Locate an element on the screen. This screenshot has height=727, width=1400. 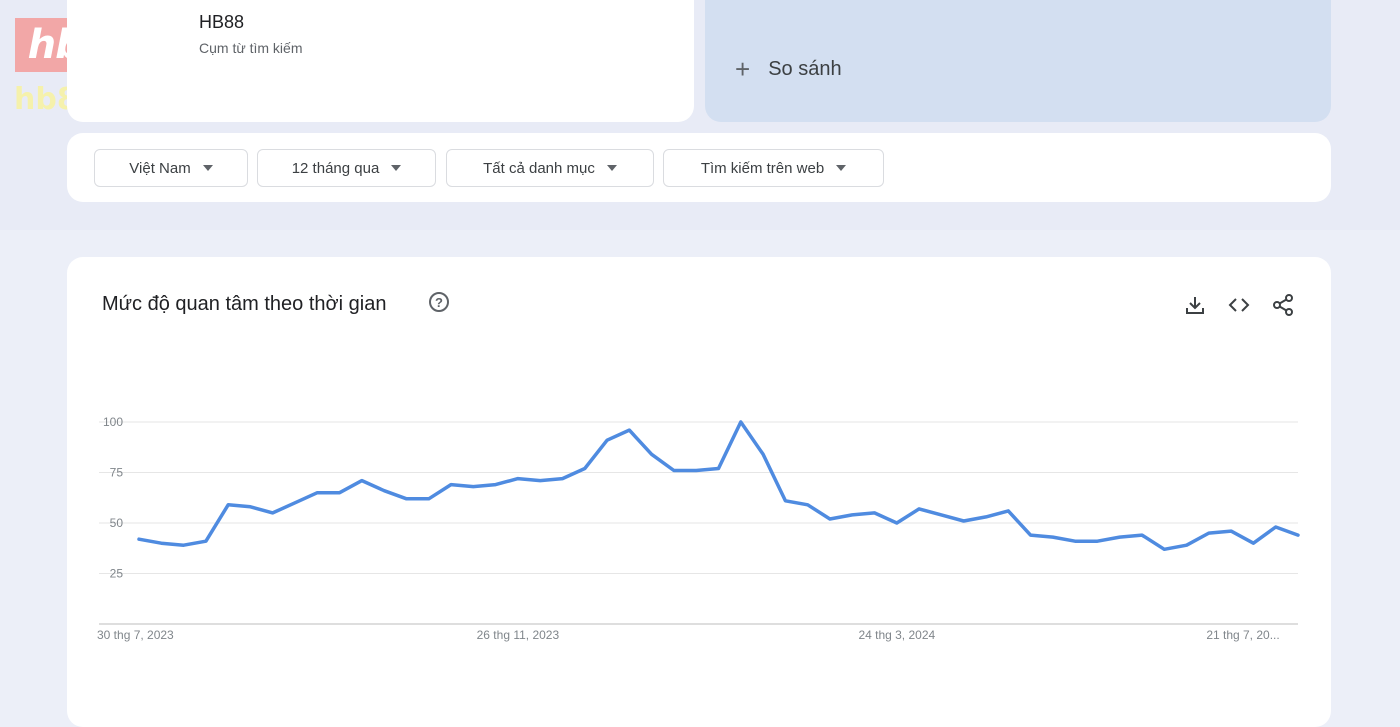
filter-time-label: 12 tháng qua is located at coordinates (335, 168).